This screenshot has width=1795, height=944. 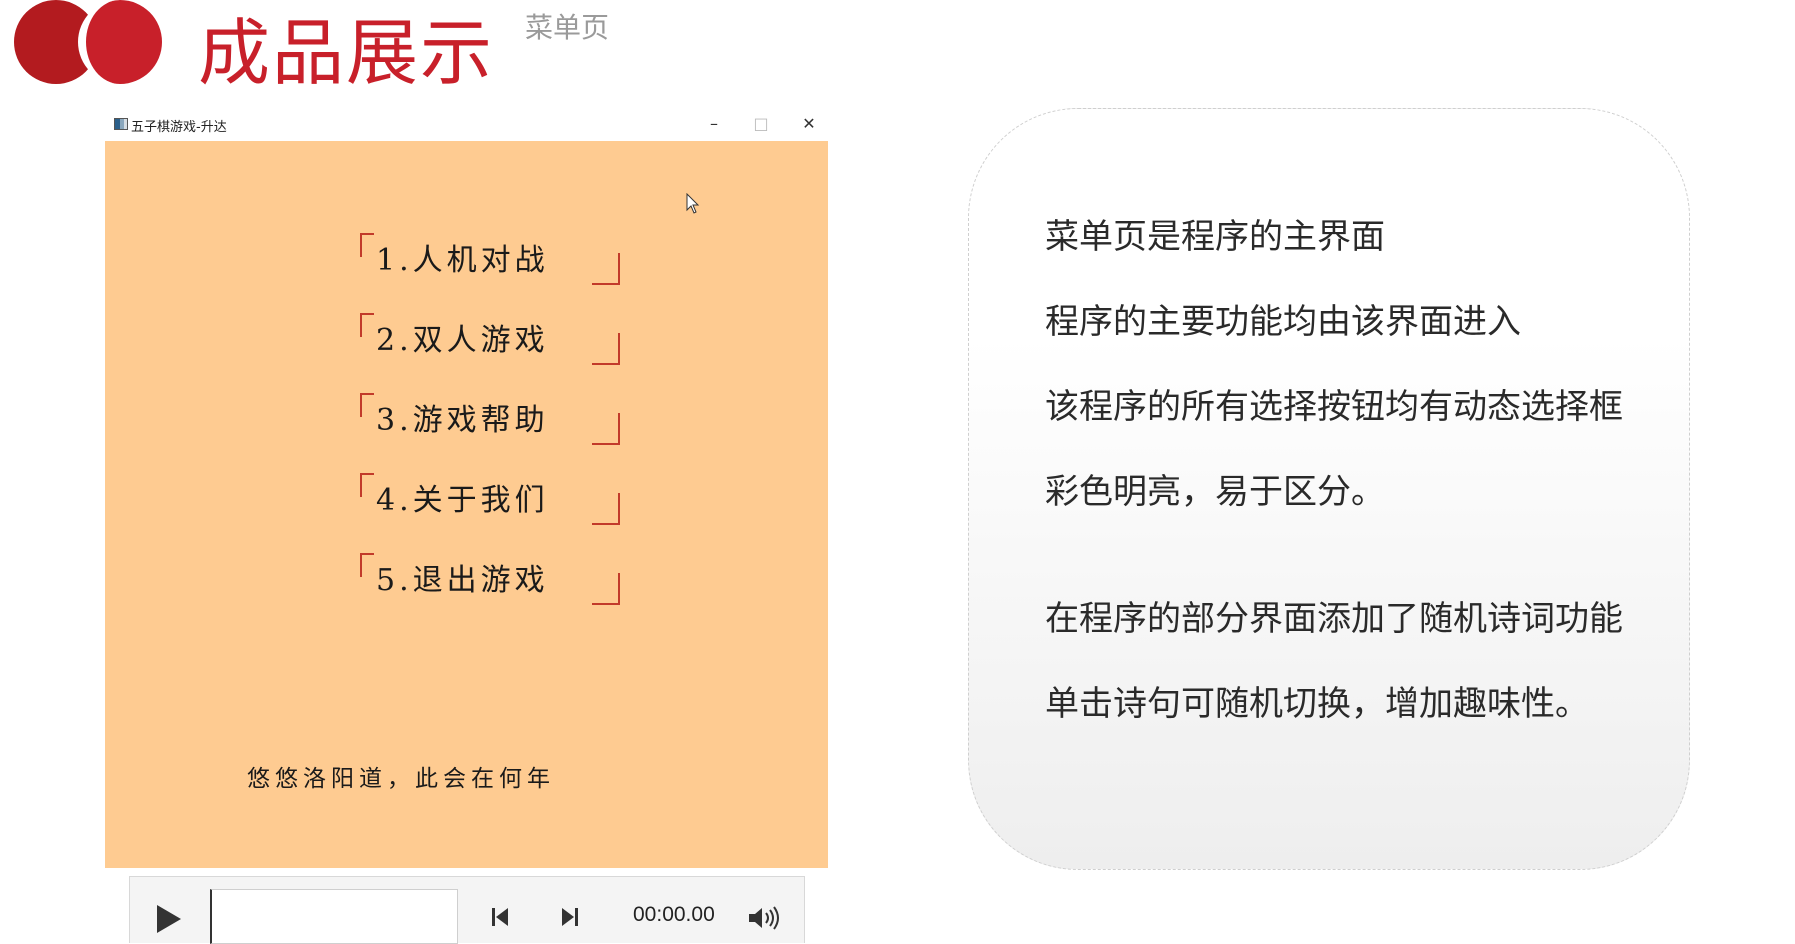 I want to click on menu-item-label: 5.退出游戏, so click(x=462, y=580).